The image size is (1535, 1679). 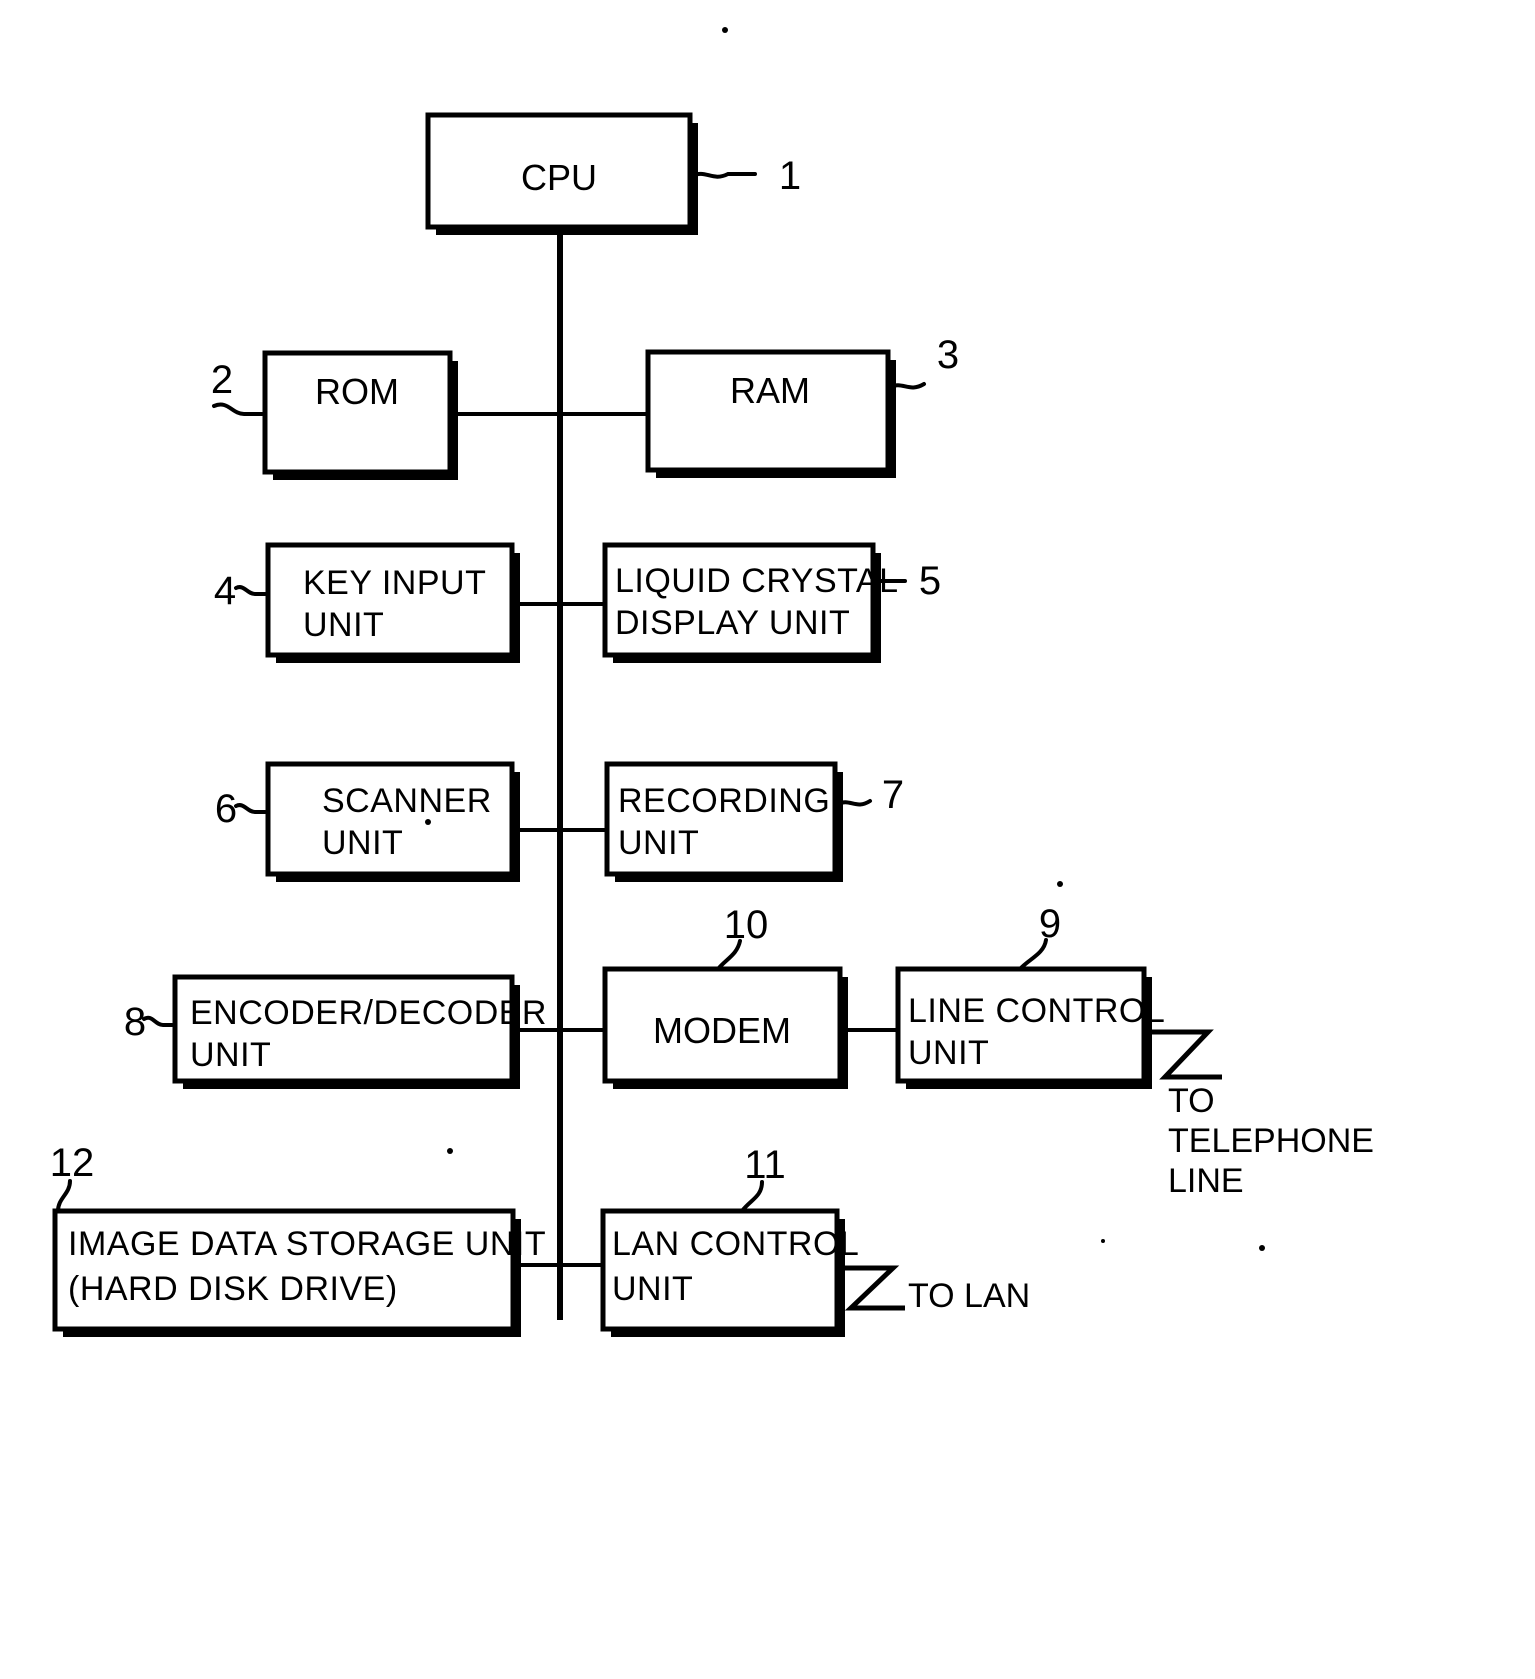 I want to click on ref-9-callout: 9, so click(x=1039, y=936).